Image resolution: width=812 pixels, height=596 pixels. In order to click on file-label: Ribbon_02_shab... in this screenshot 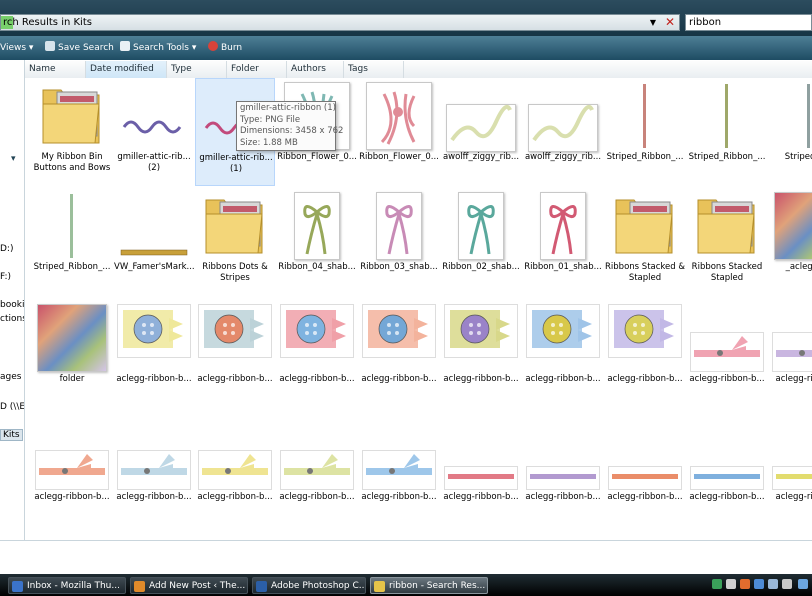, I will do `click(481, 267)`.